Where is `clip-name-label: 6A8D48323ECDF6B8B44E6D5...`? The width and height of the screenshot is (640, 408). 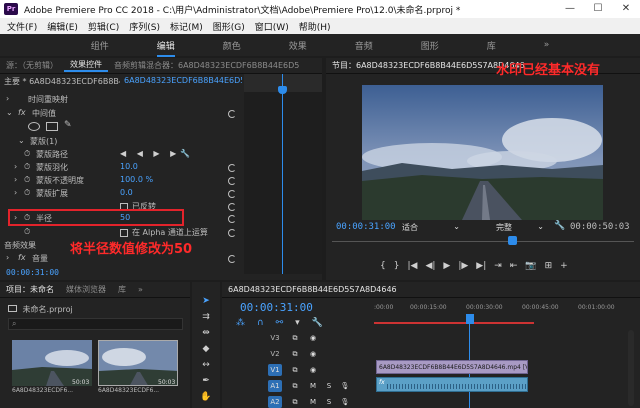
clip-name-label: 6A8D48323ECDF6B8B44E6D5... is located at coordinates (183, 82).